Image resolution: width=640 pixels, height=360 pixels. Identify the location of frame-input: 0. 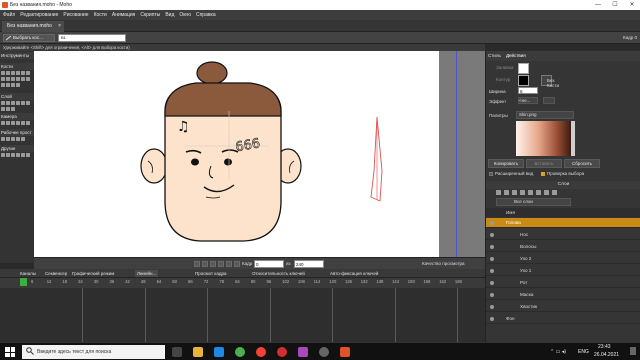
(269, 264).